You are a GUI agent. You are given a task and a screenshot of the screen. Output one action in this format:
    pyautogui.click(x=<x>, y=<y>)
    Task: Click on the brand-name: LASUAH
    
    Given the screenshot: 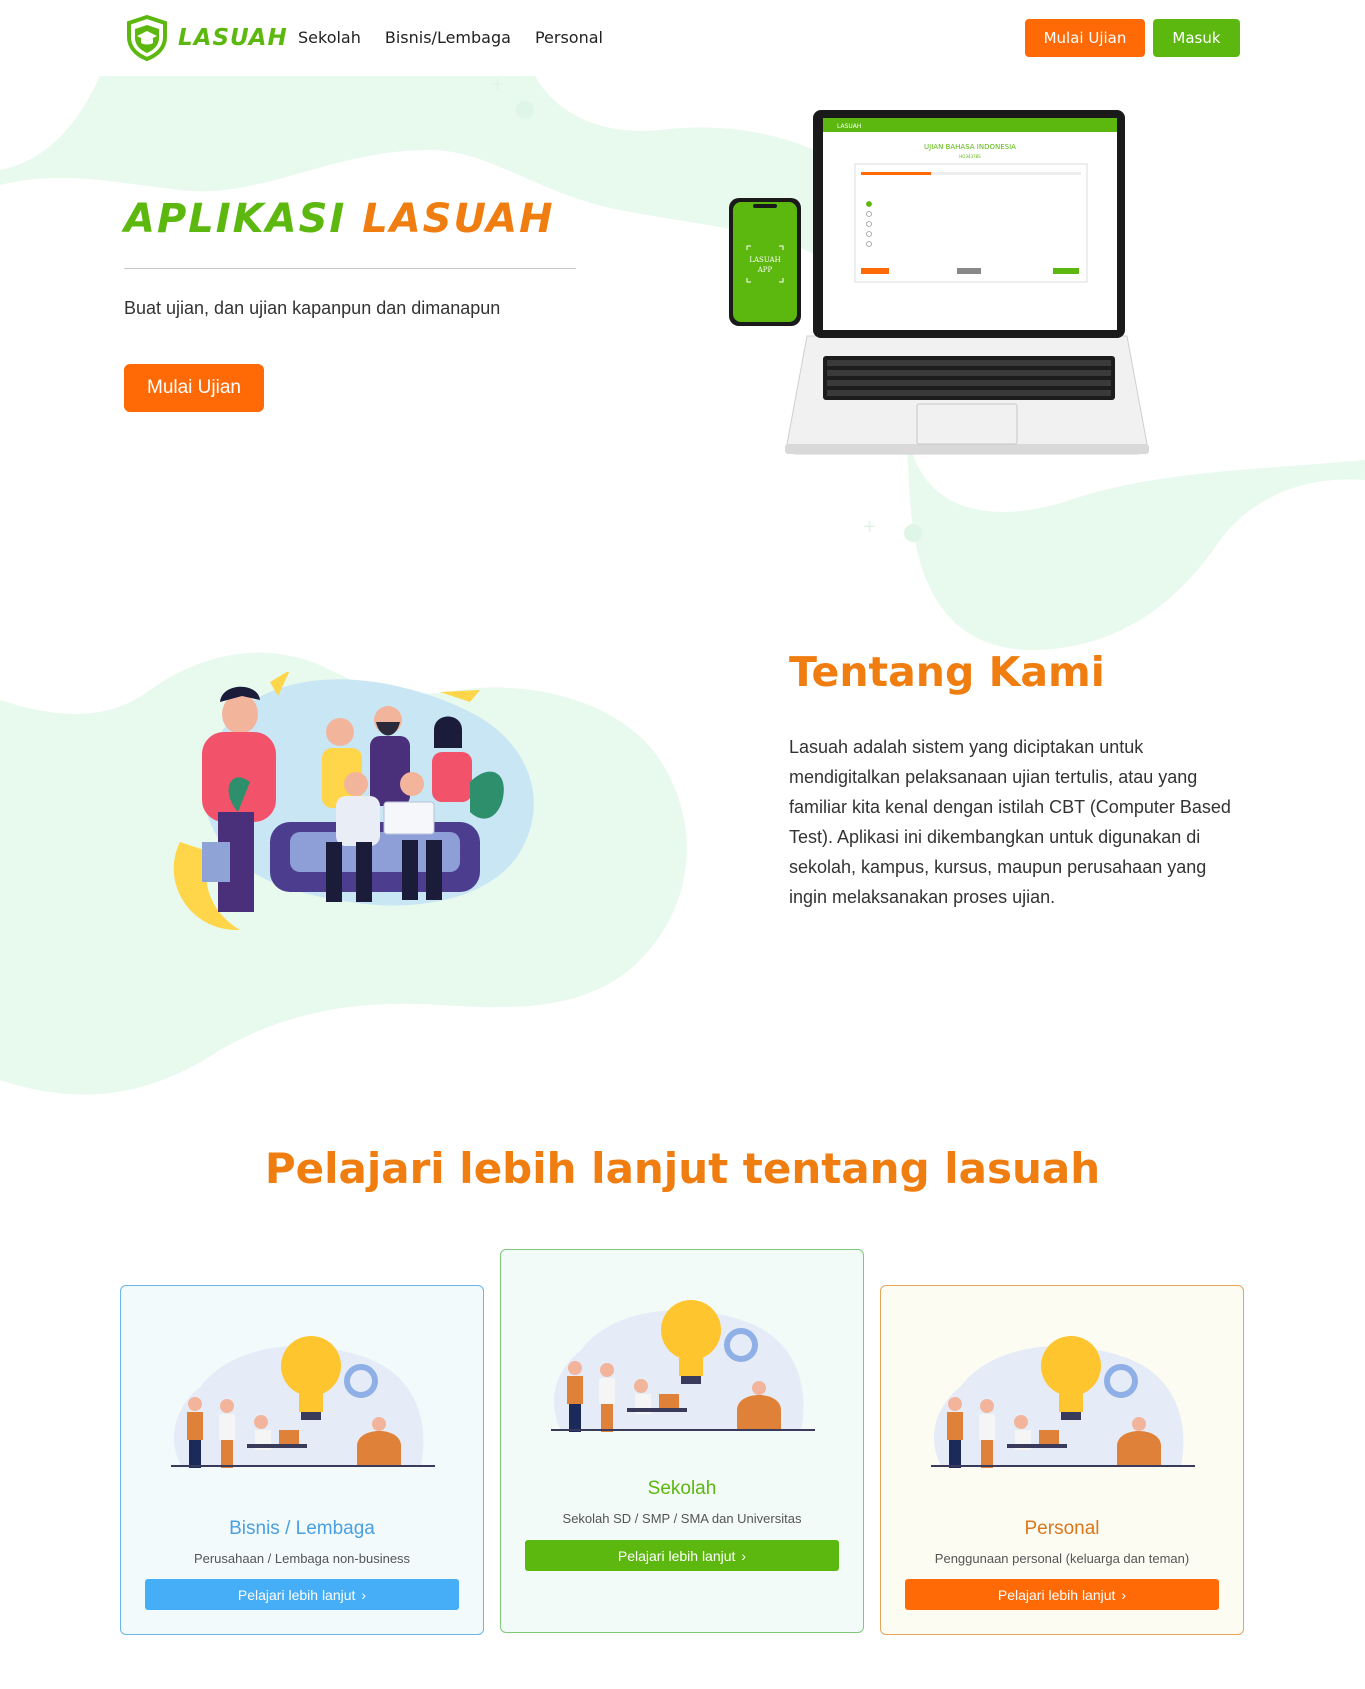 What is the action you would take?
    pyautogui.click(x=233, y=38)
    